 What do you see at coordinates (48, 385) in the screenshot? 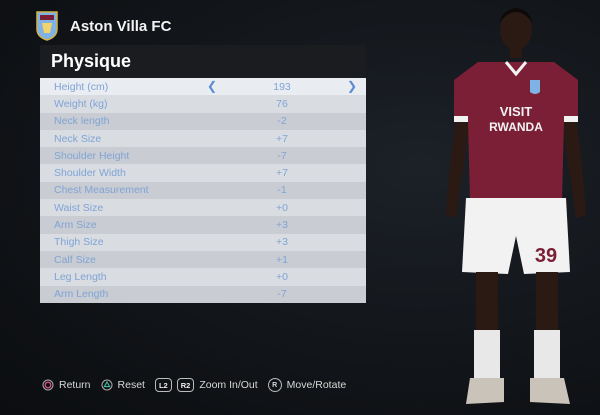
I see `circle-button-icon` at bounding box center [48, 385].